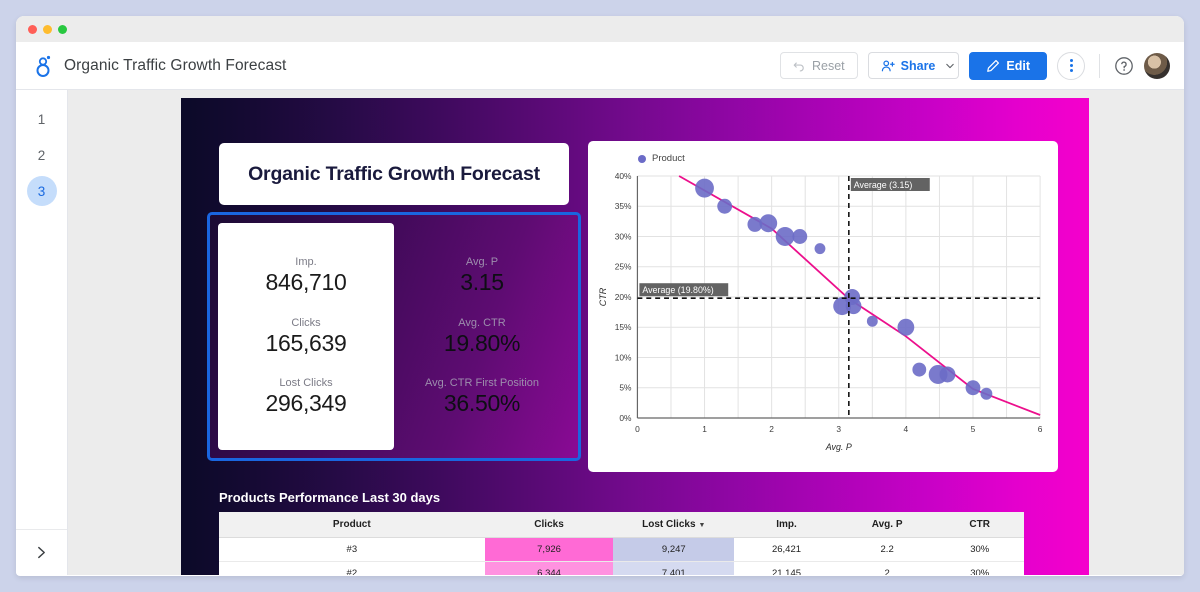 The height and width of the screenshot is (592, 1200). Describe the element at coordinates (352, 568) in the screenshot. I see `cell-product: #2` at that location.